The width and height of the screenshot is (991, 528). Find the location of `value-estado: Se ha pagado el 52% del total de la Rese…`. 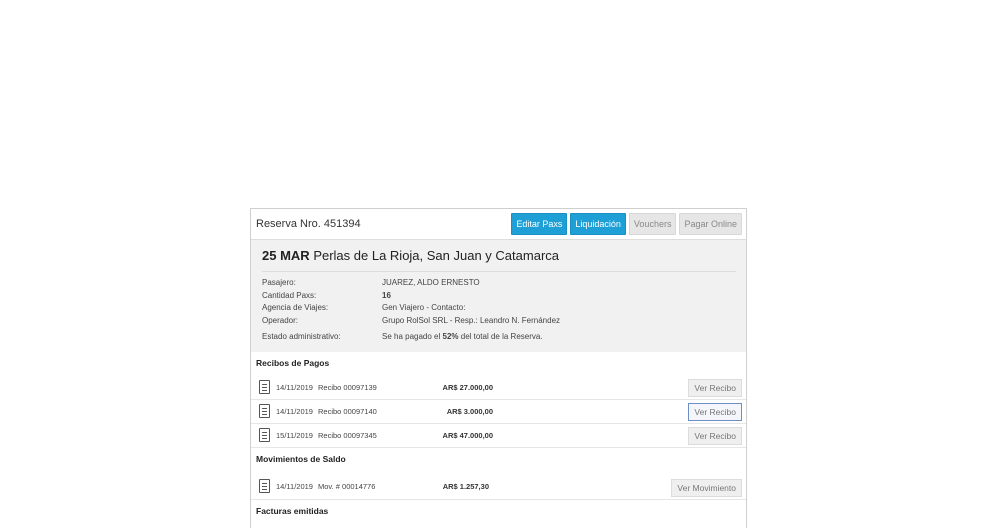

value-estado: Se ha pagado el 52% del total de la Rese… is located at coordinates (462, 337).